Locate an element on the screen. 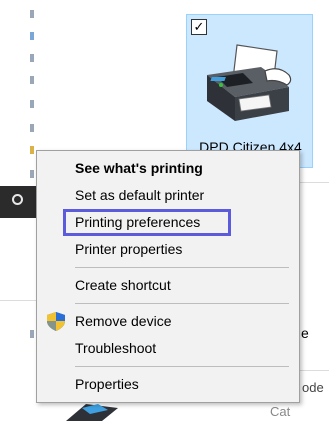 Image resolution: width=329 pixels, height=421 pixels. search-icon is located at coordinates (17, 199).